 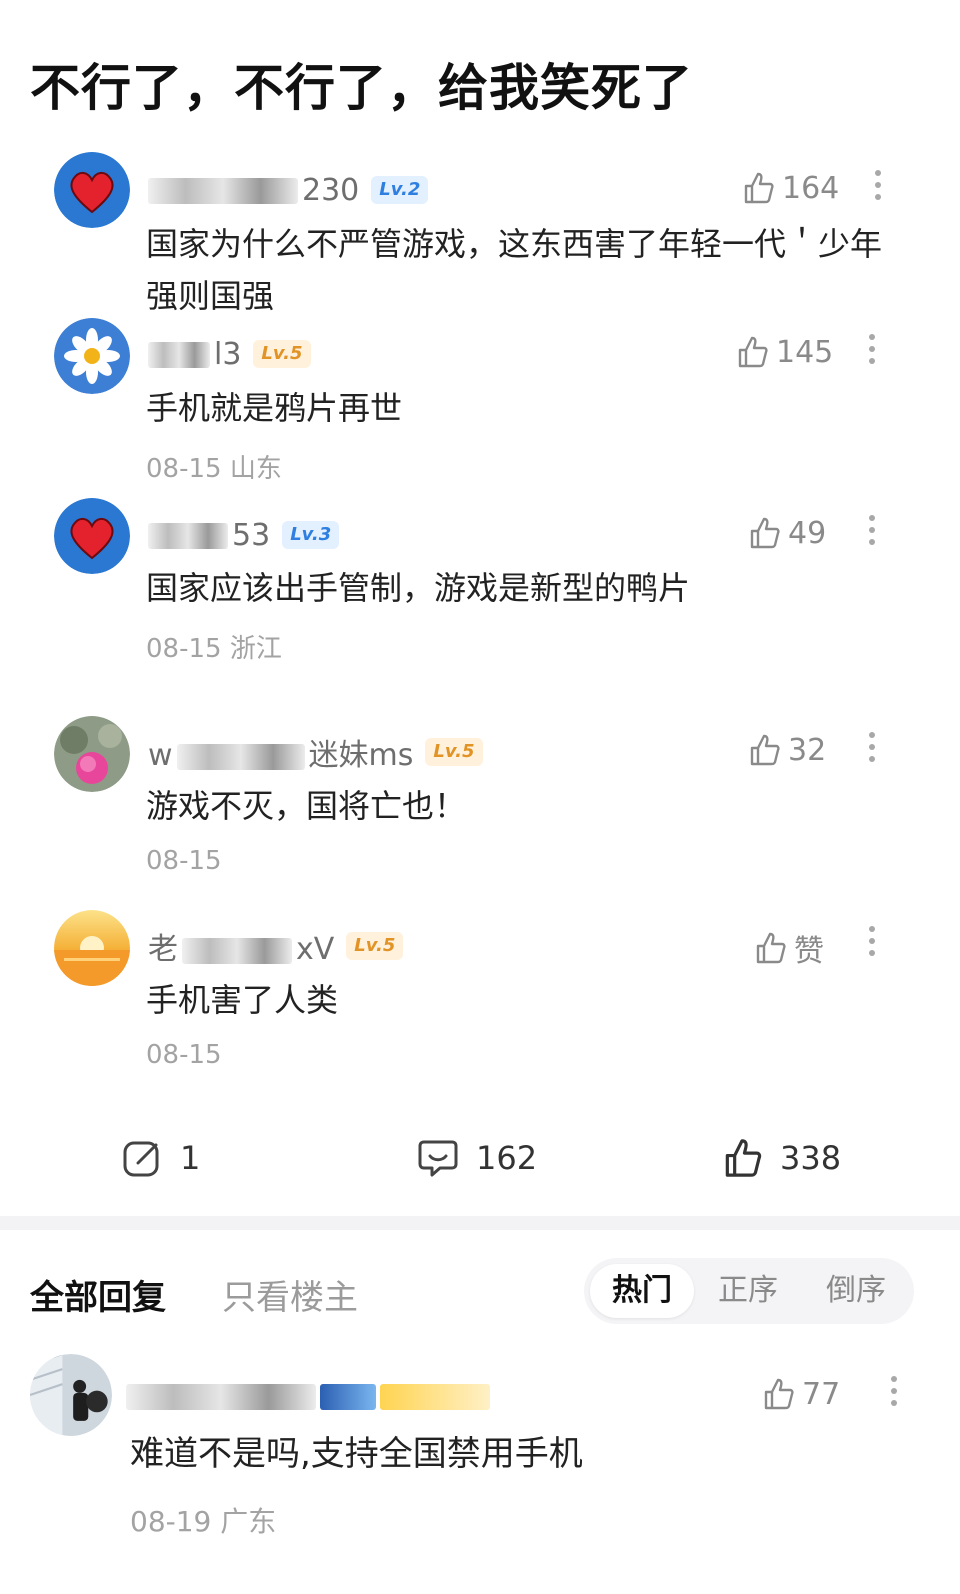 What do you see at coordinates (241, 946) in the screenshot?
I see `username: 老 xV` at bounding box center [241, 946].